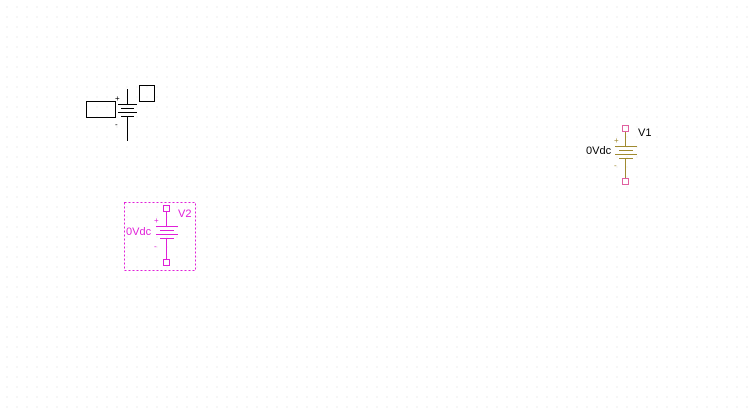  I want to click on v1-value-label: 0Vdc, so click(599, 151).